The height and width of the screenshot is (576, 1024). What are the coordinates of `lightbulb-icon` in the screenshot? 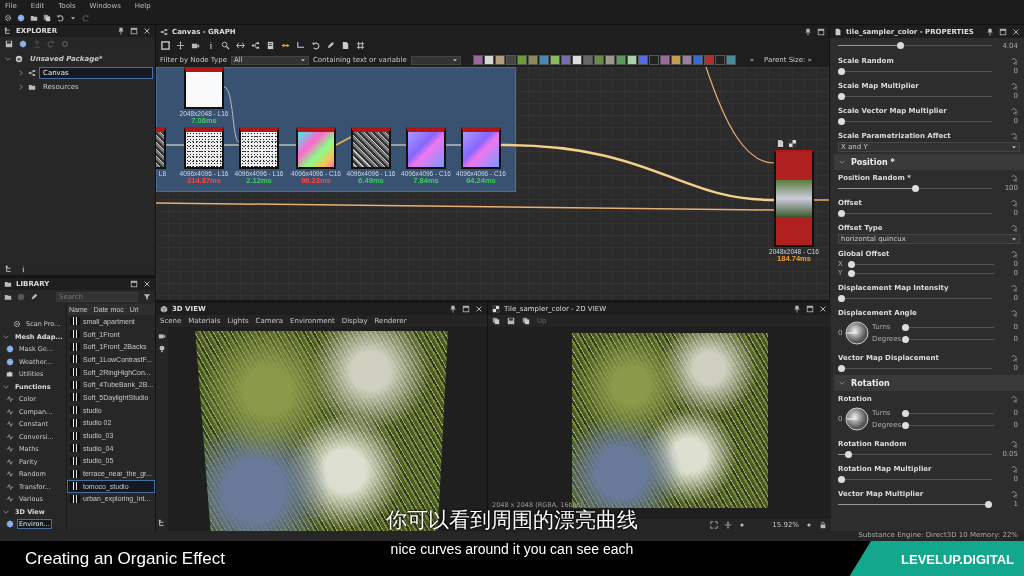 It's located at (162, 349).